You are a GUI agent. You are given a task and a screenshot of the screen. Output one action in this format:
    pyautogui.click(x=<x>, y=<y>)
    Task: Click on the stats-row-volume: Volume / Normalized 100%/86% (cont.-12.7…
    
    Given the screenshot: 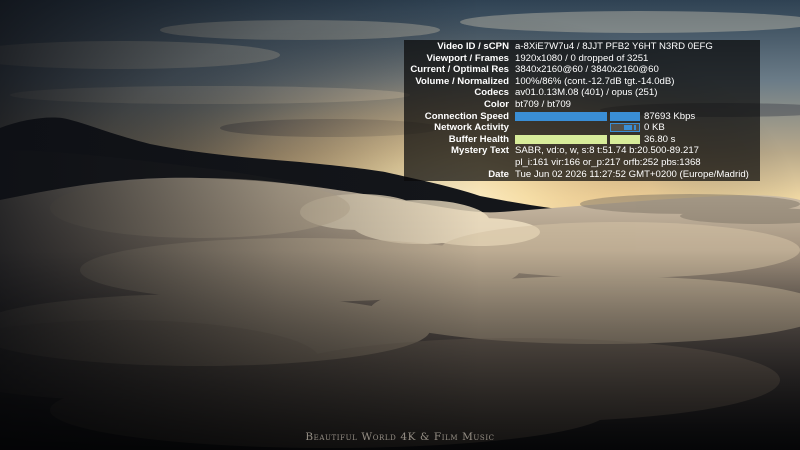 What is the action you would take?
    pyautogui.click(x=582, y=82)
    